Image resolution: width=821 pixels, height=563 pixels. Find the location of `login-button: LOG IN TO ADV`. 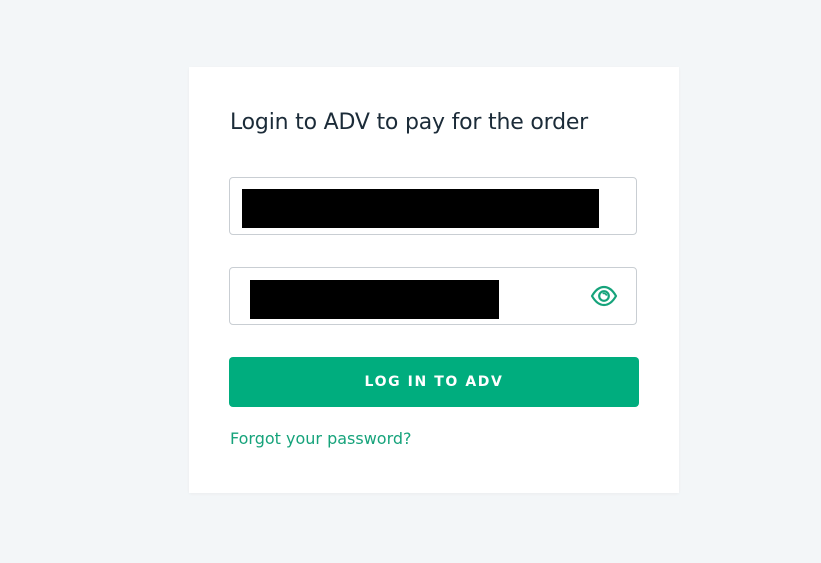

login-button: LOG IN TO ADV is located at coordinates (434, 382).